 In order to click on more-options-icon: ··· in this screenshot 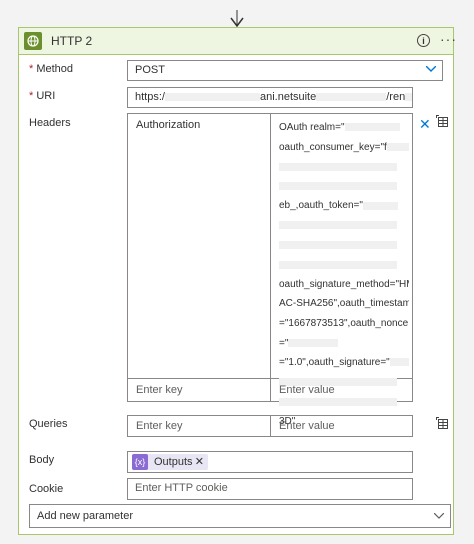, I will do `click(448, 39)`.